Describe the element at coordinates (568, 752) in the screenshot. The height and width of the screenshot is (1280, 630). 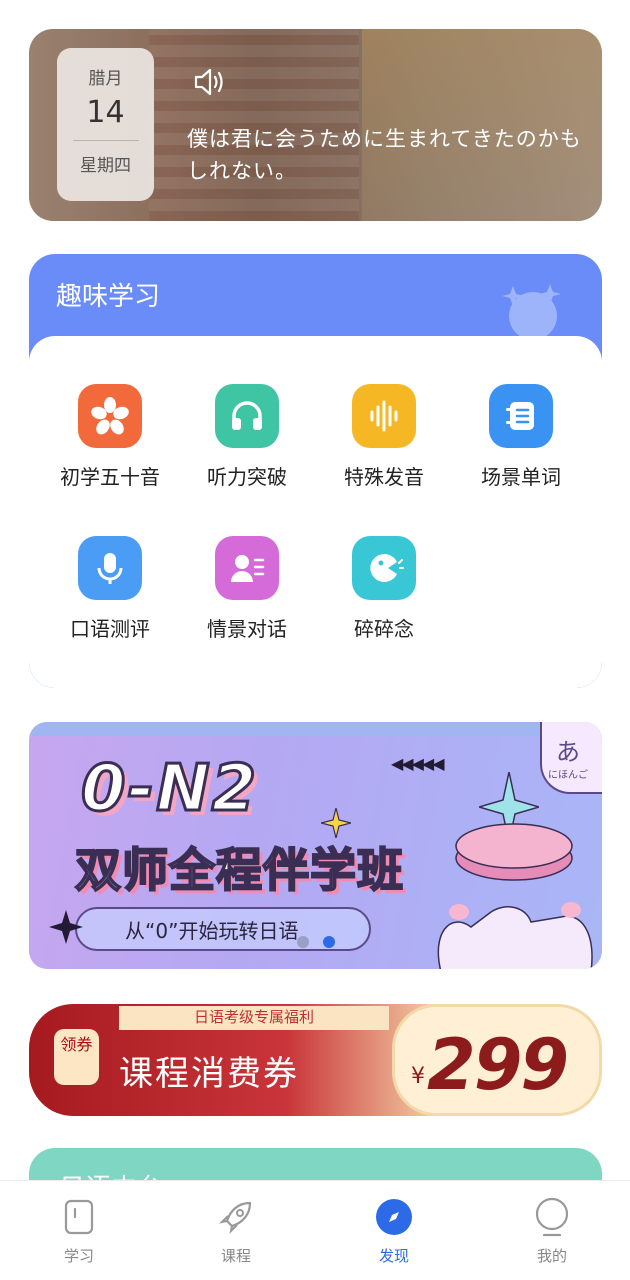
I see `corner-char: あ` at that location.